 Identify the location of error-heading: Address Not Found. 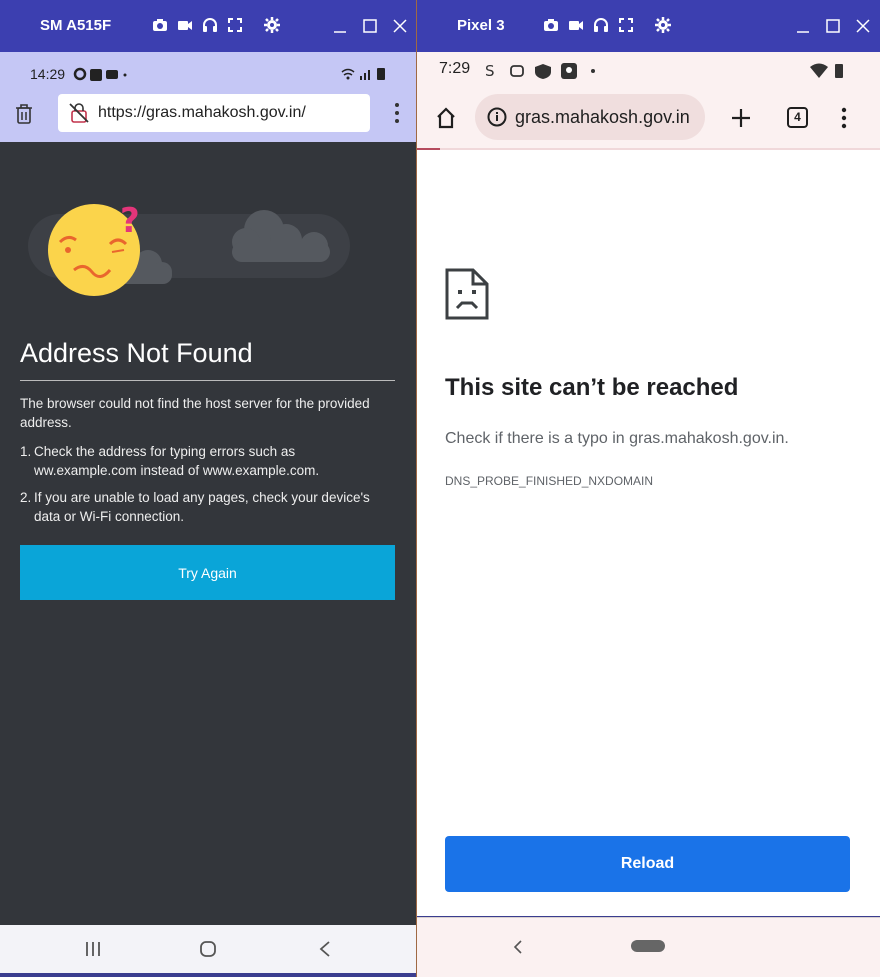
(136, 353).